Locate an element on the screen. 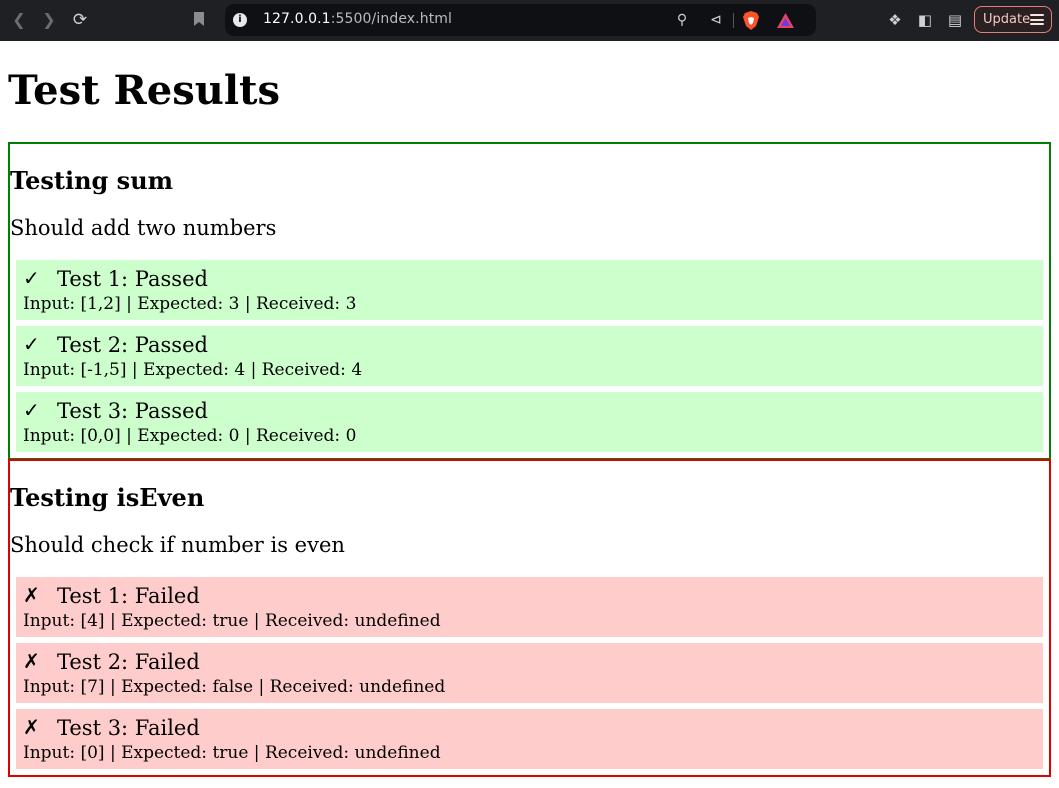 The height and width of the screenshot is (788, 1059). update-button: Update is located at coordinates (1013, 19).